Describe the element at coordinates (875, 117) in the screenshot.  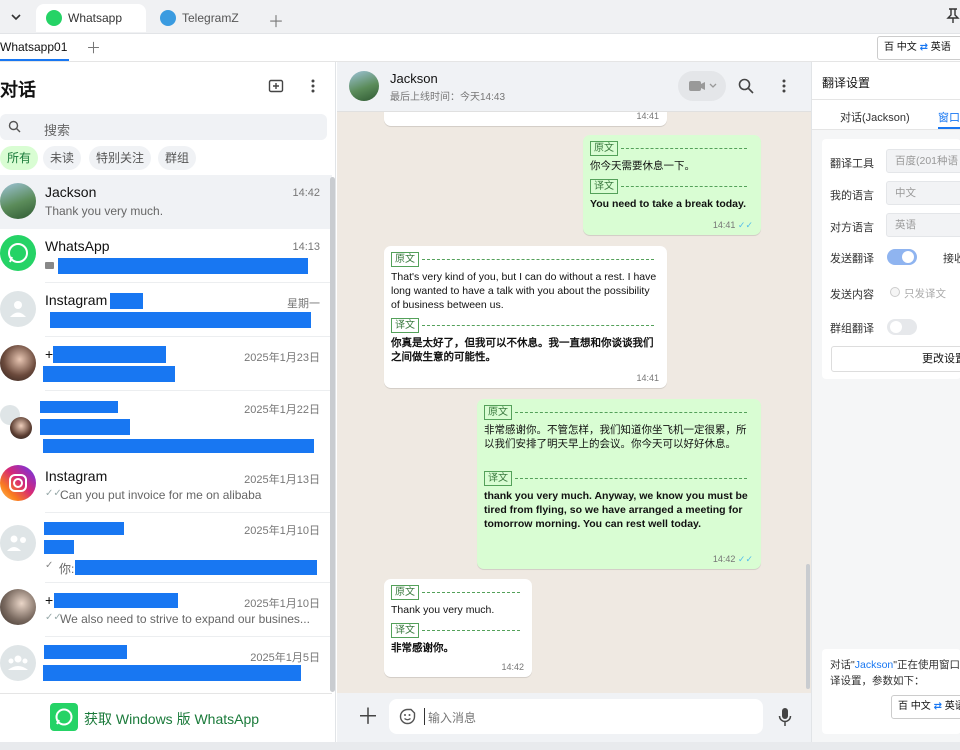
I see `tab-chat-settings: 对话(Jackson)` at that location.